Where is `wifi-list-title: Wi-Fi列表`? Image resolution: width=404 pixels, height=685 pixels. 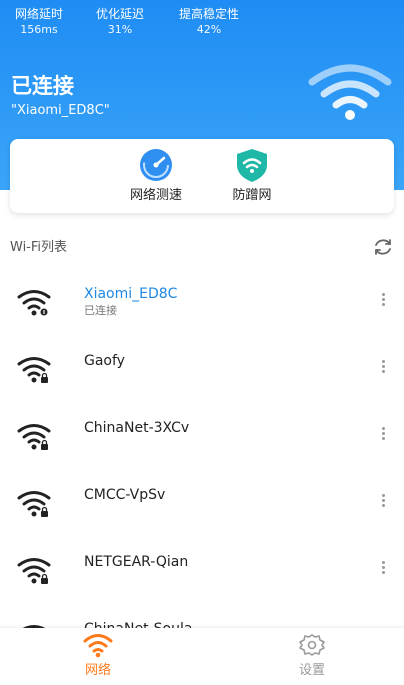 wifi-list-title: Wi-Fi列表 is located at coordinates (39, 247).